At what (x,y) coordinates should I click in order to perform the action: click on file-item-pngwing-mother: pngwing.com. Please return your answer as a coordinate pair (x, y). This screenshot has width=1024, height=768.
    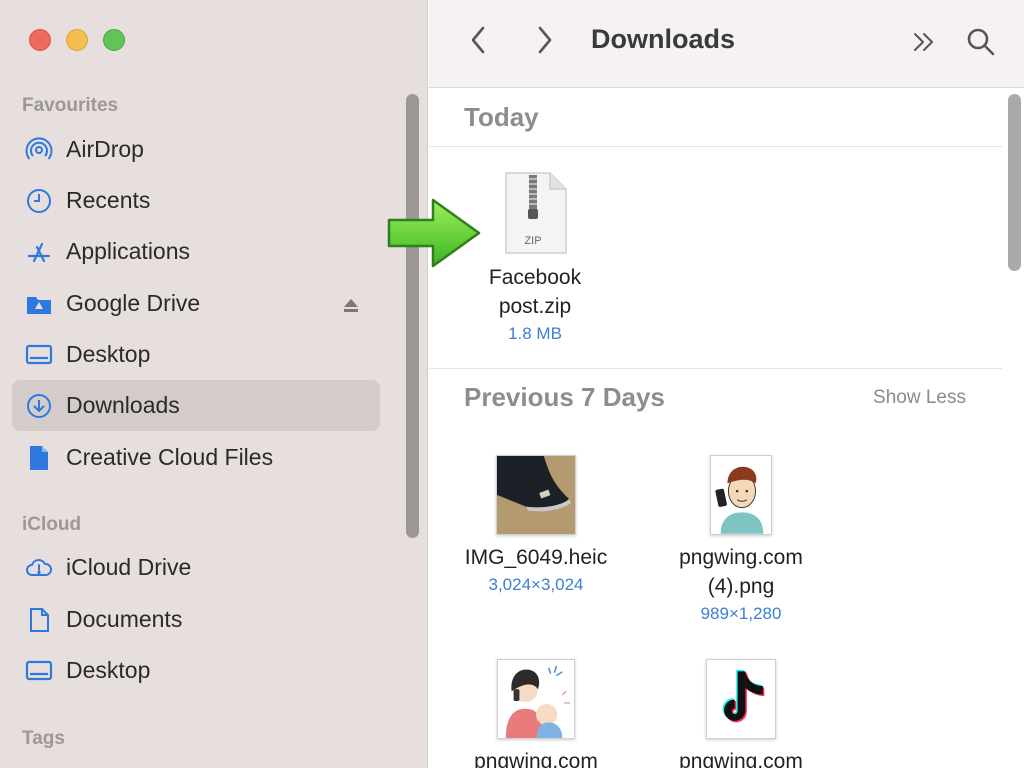
    Looking at the image, I should click on (536, 713).